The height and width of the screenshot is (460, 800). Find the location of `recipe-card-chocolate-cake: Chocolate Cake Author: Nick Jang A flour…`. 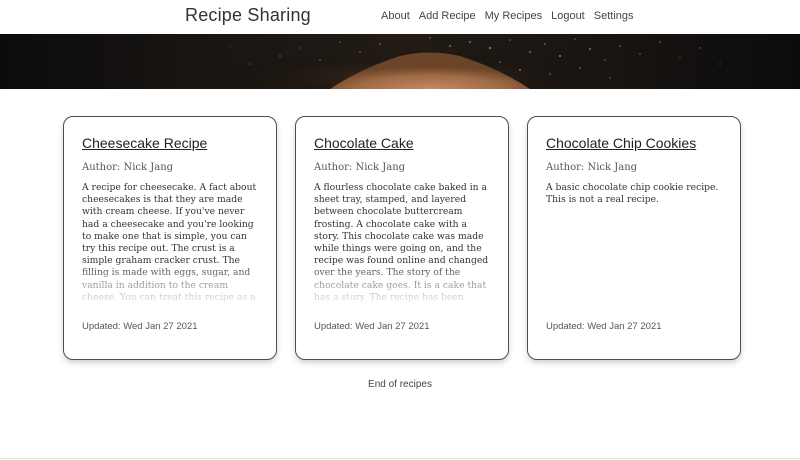

recipe-card-chocolate-cake: Chocolate Cake Author: Nick Jang A flour… is located at coordinates (402, 238).